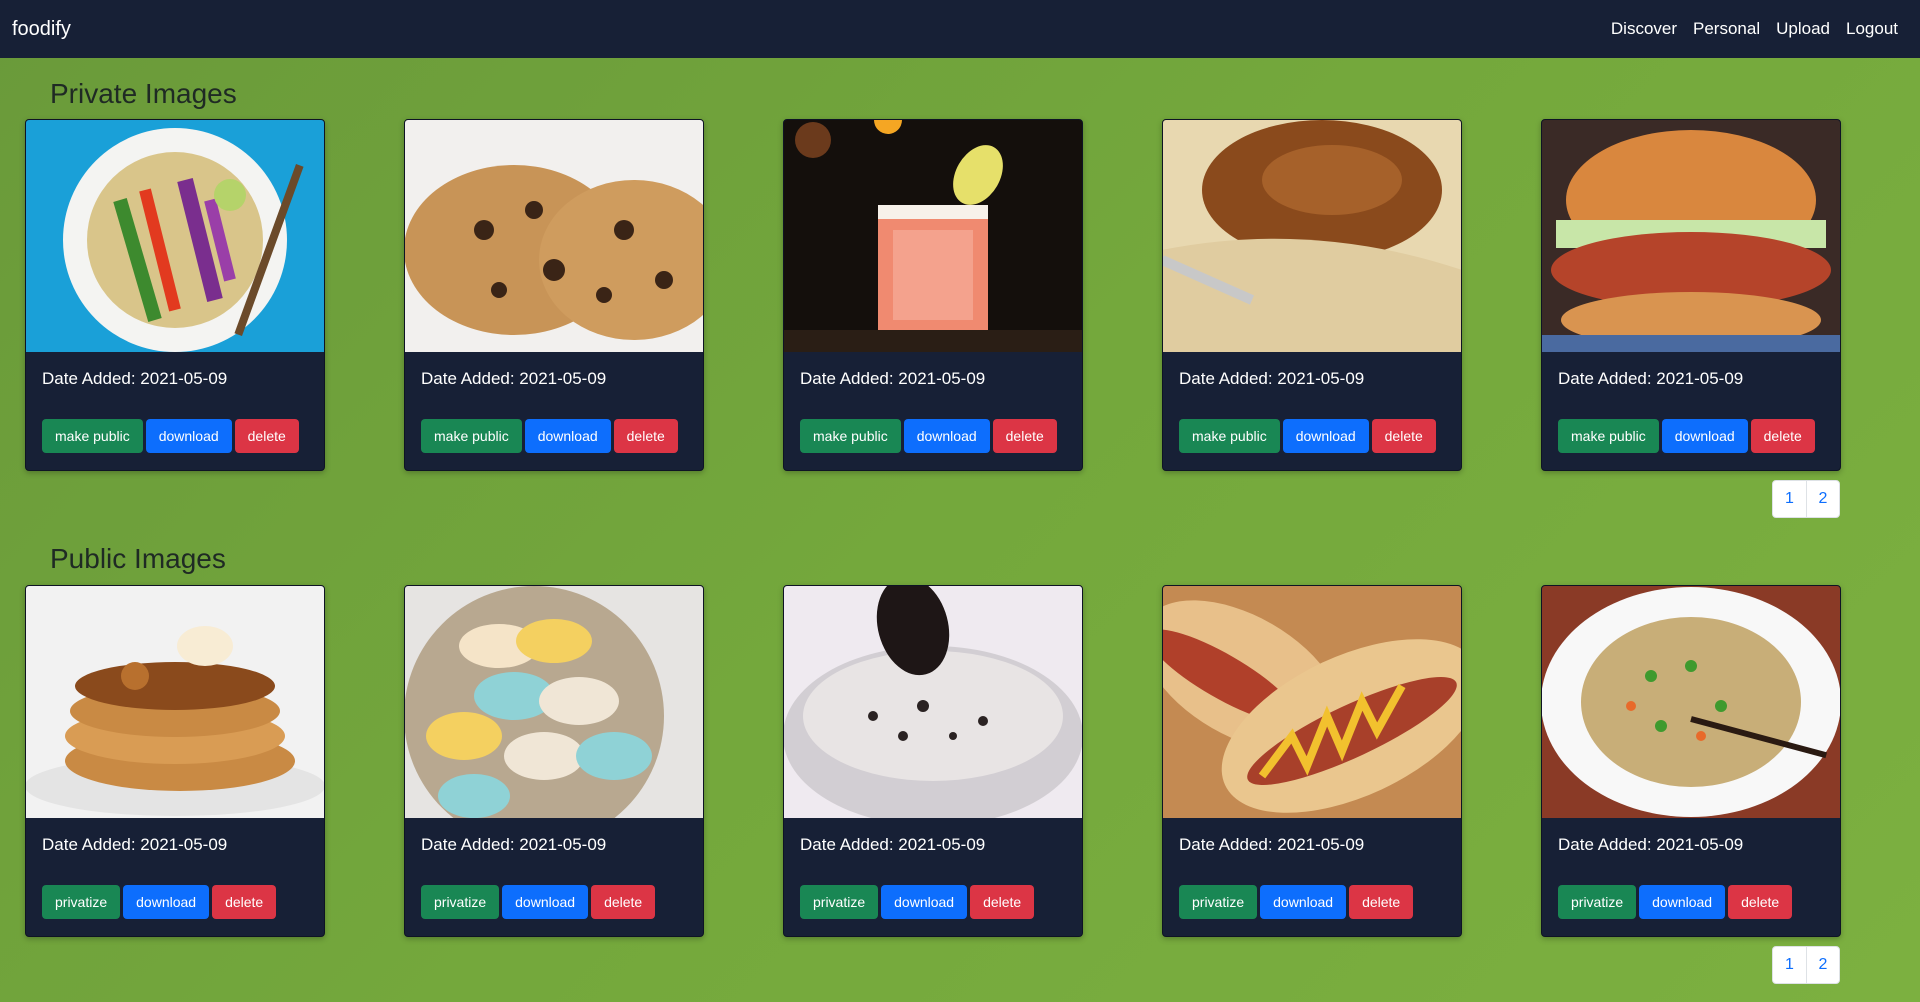 The width and height of the screenshot is (1920, 1002). I want to click on nav-links: Discover Personal Upload Logout, so click(1754, 29).